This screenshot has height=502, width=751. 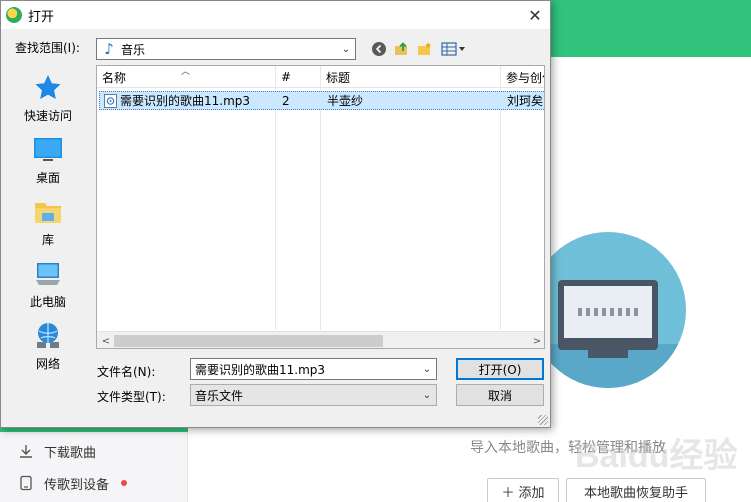 I want to click on dialog-title: 打开, so click(x=41, y=17).